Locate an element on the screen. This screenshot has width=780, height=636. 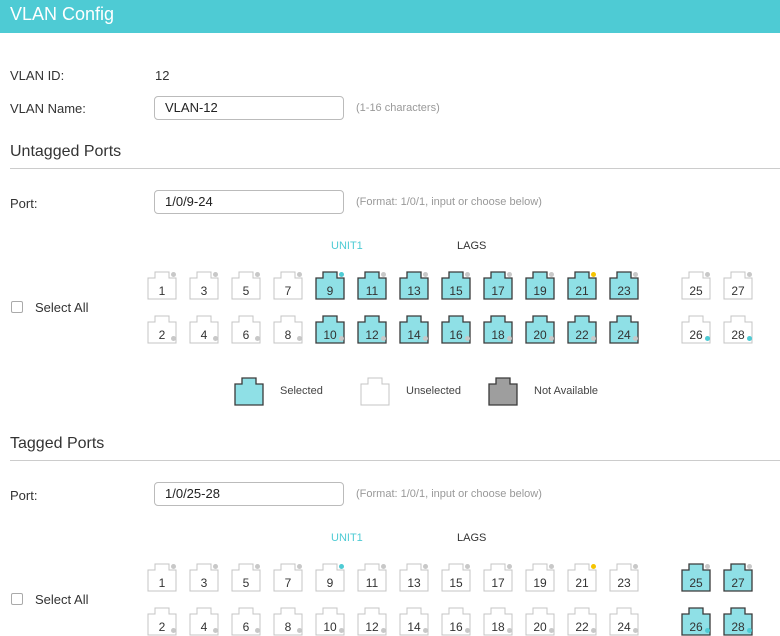
untagged-port-10: 10 is located at coordinates (330, 329).